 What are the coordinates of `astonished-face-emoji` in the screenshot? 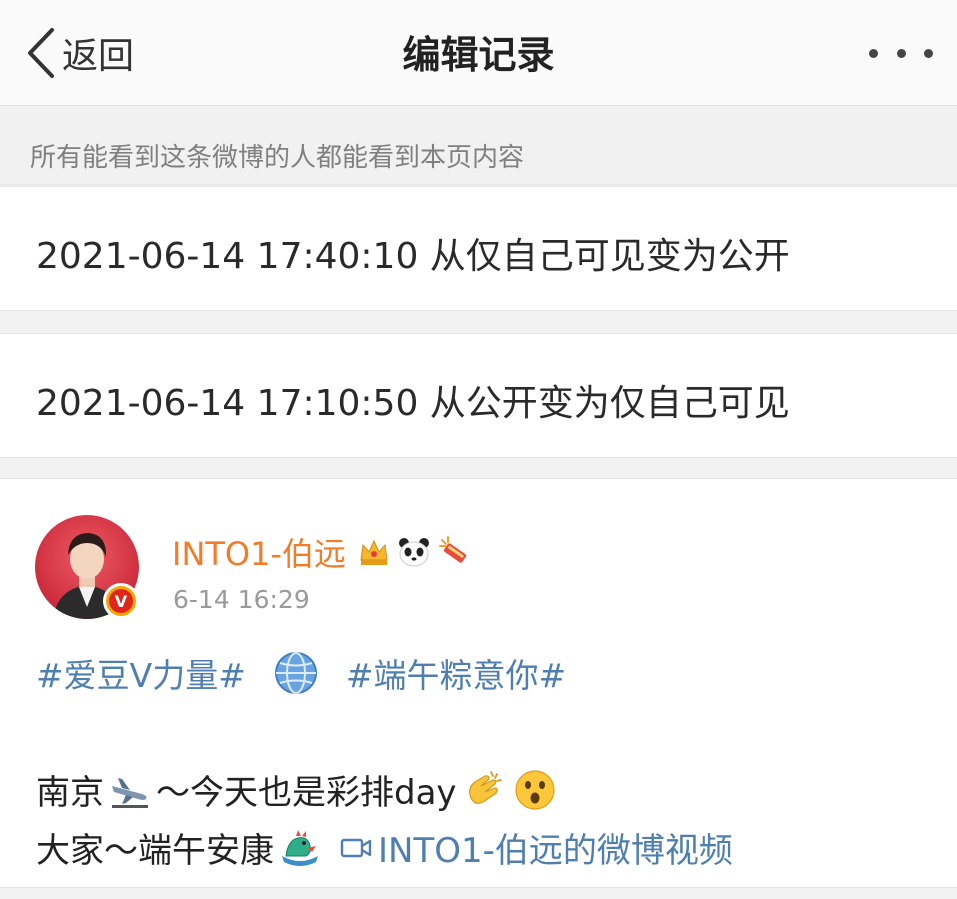 It's located at (534, 789).